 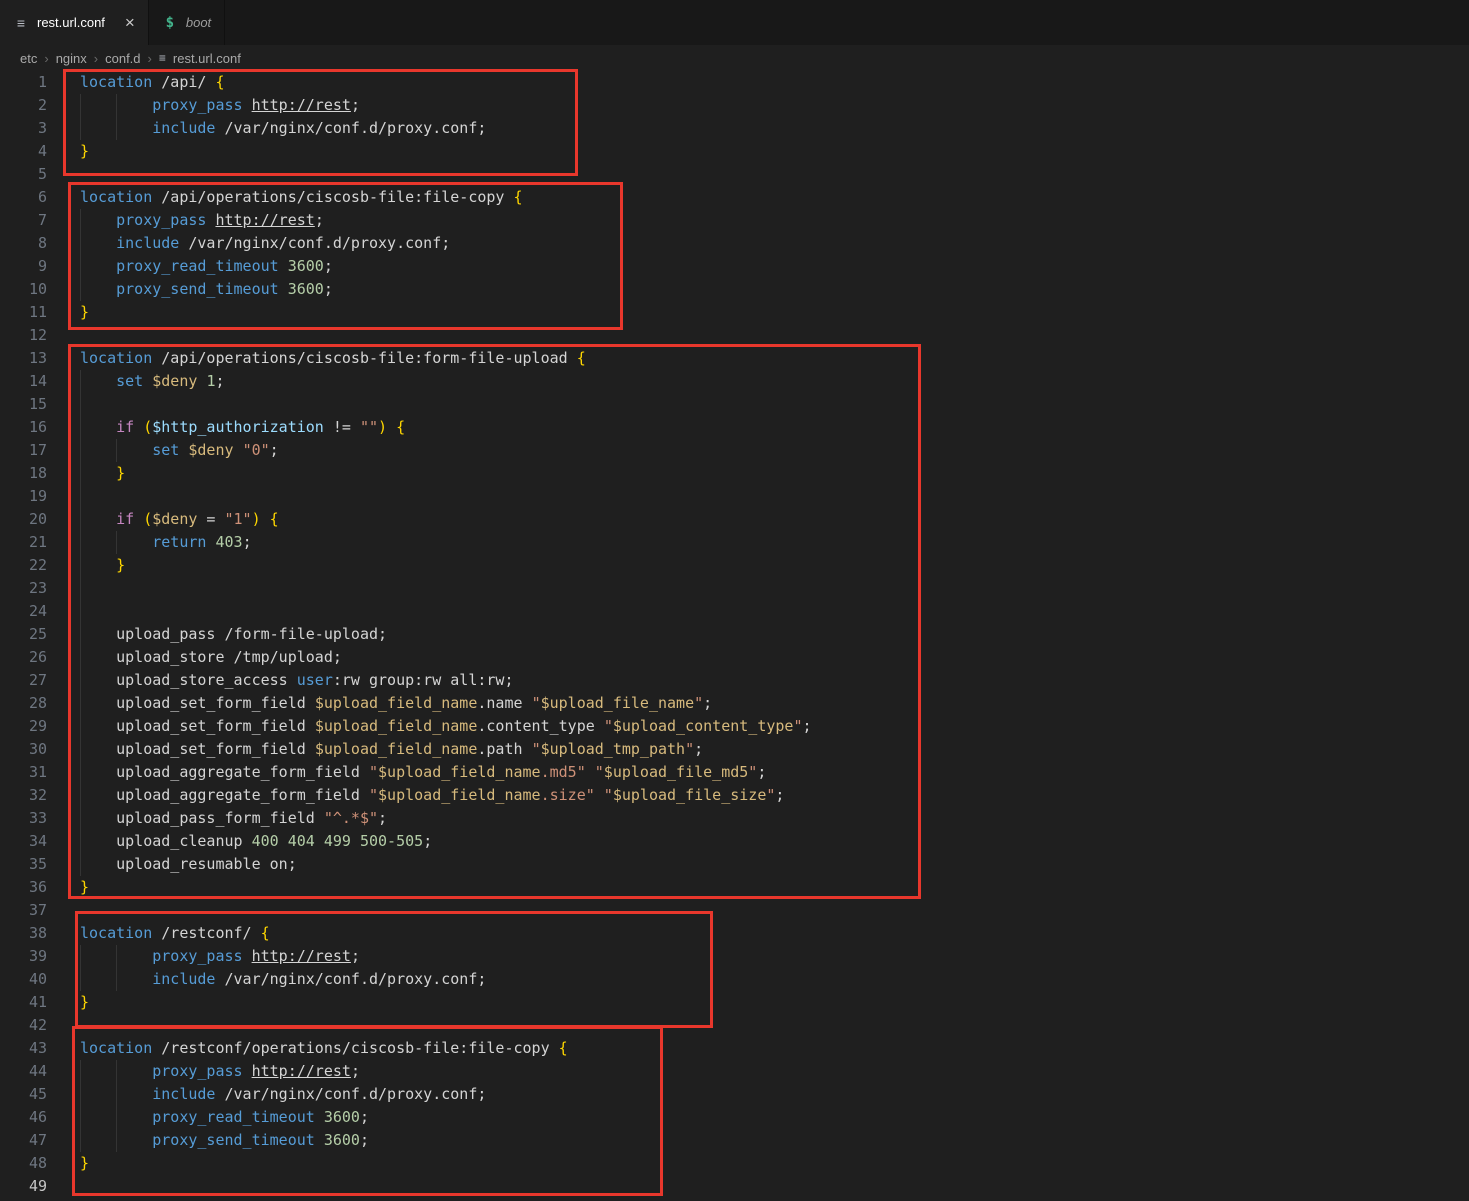 I want to click on breadcrumb-item-nginx: nginx, so click(x=71, y=58).